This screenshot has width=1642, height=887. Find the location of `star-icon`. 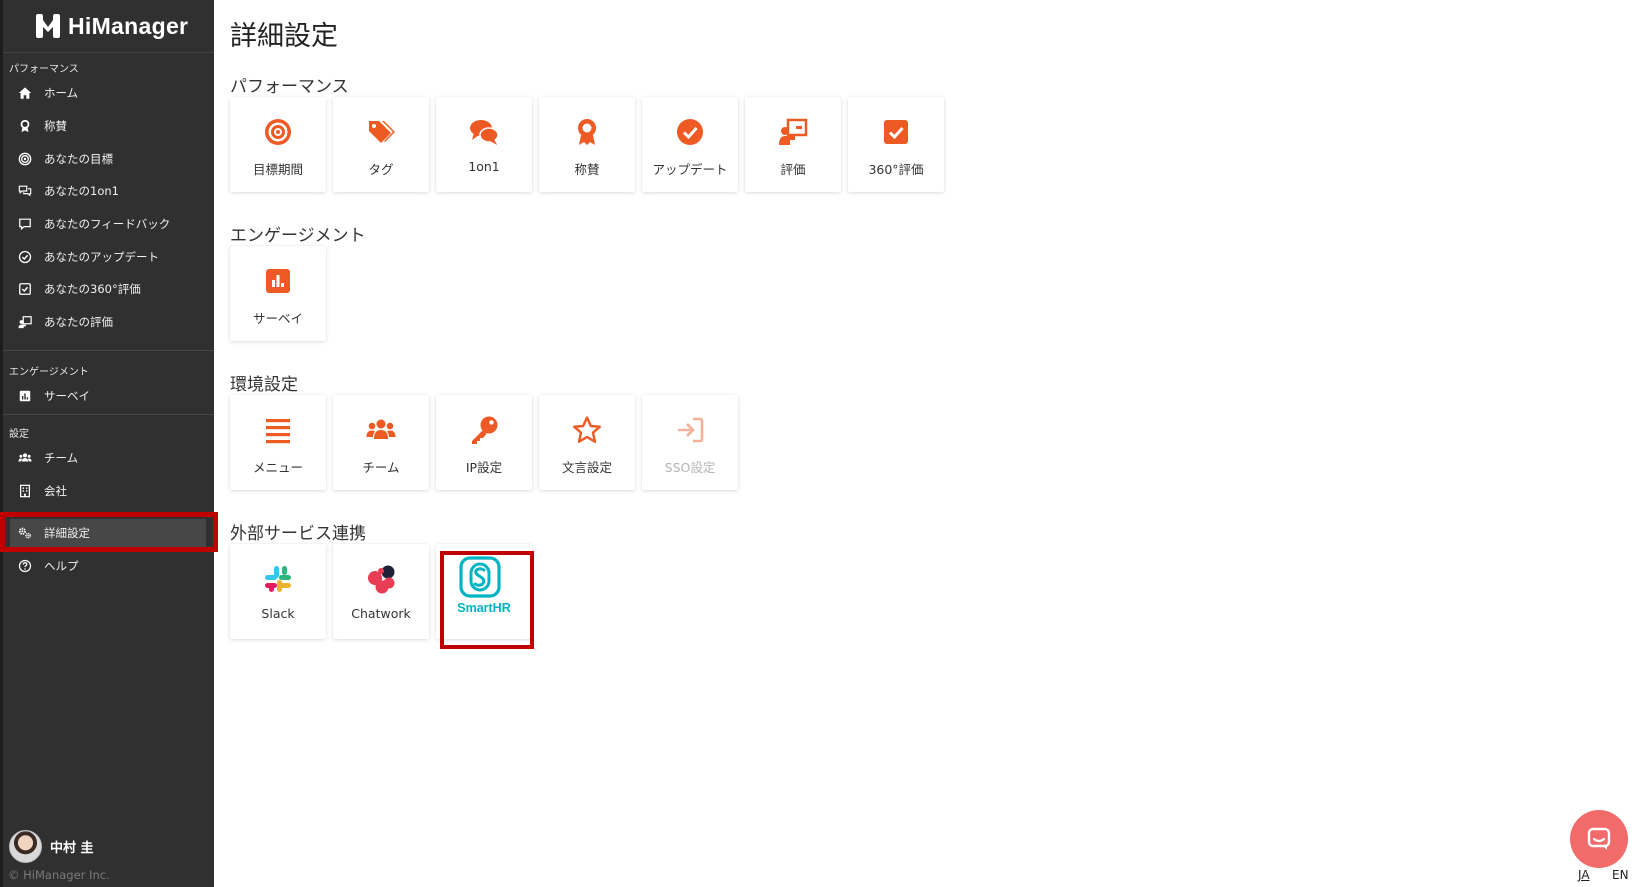

star-icon is located at coordinates (587, 430).